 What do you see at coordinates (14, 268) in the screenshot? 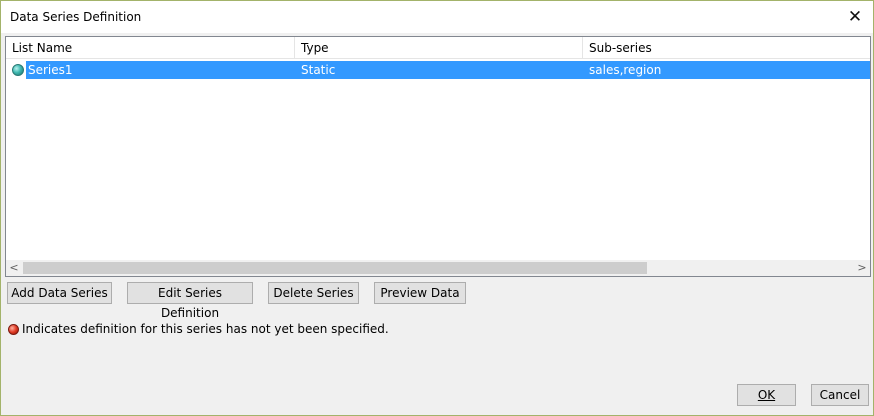
I see `scroll-left-icon: <` at bounding box center [14, 268].